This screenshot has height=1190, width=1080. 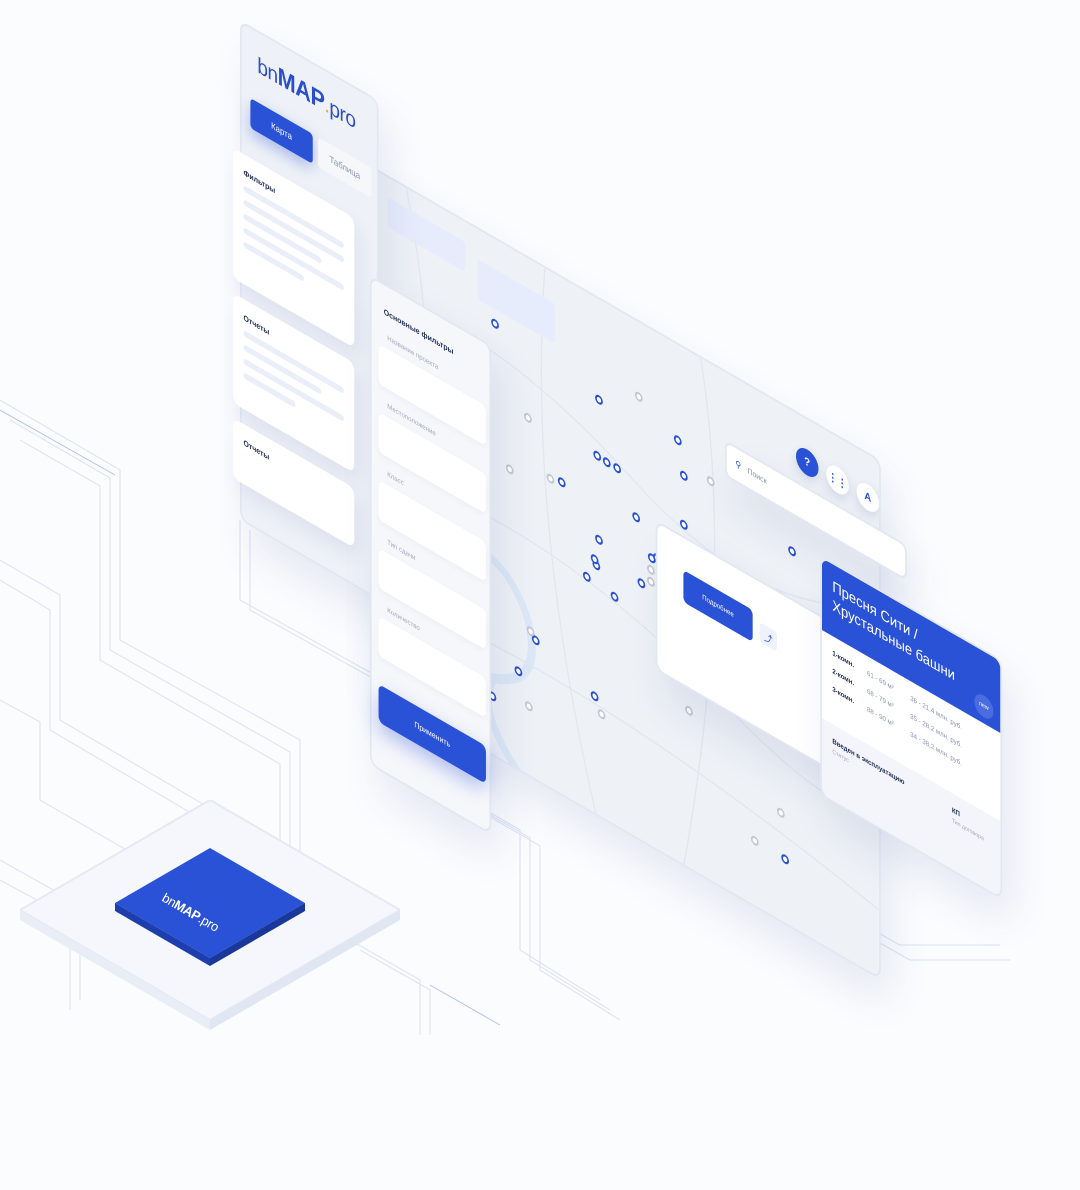 I want to click on new-badge: new, so click(x=984, y=706).